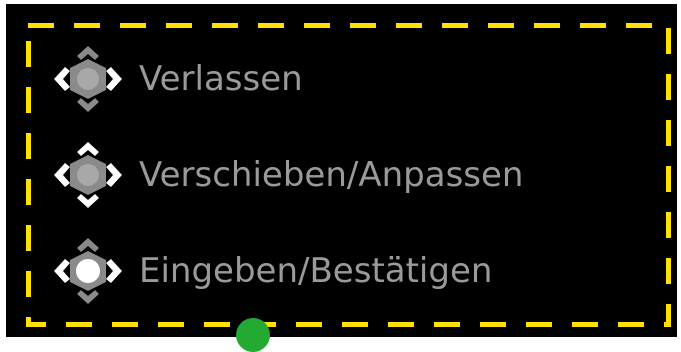  I want to click on dpad-center-press-icon, so click(88, 271).